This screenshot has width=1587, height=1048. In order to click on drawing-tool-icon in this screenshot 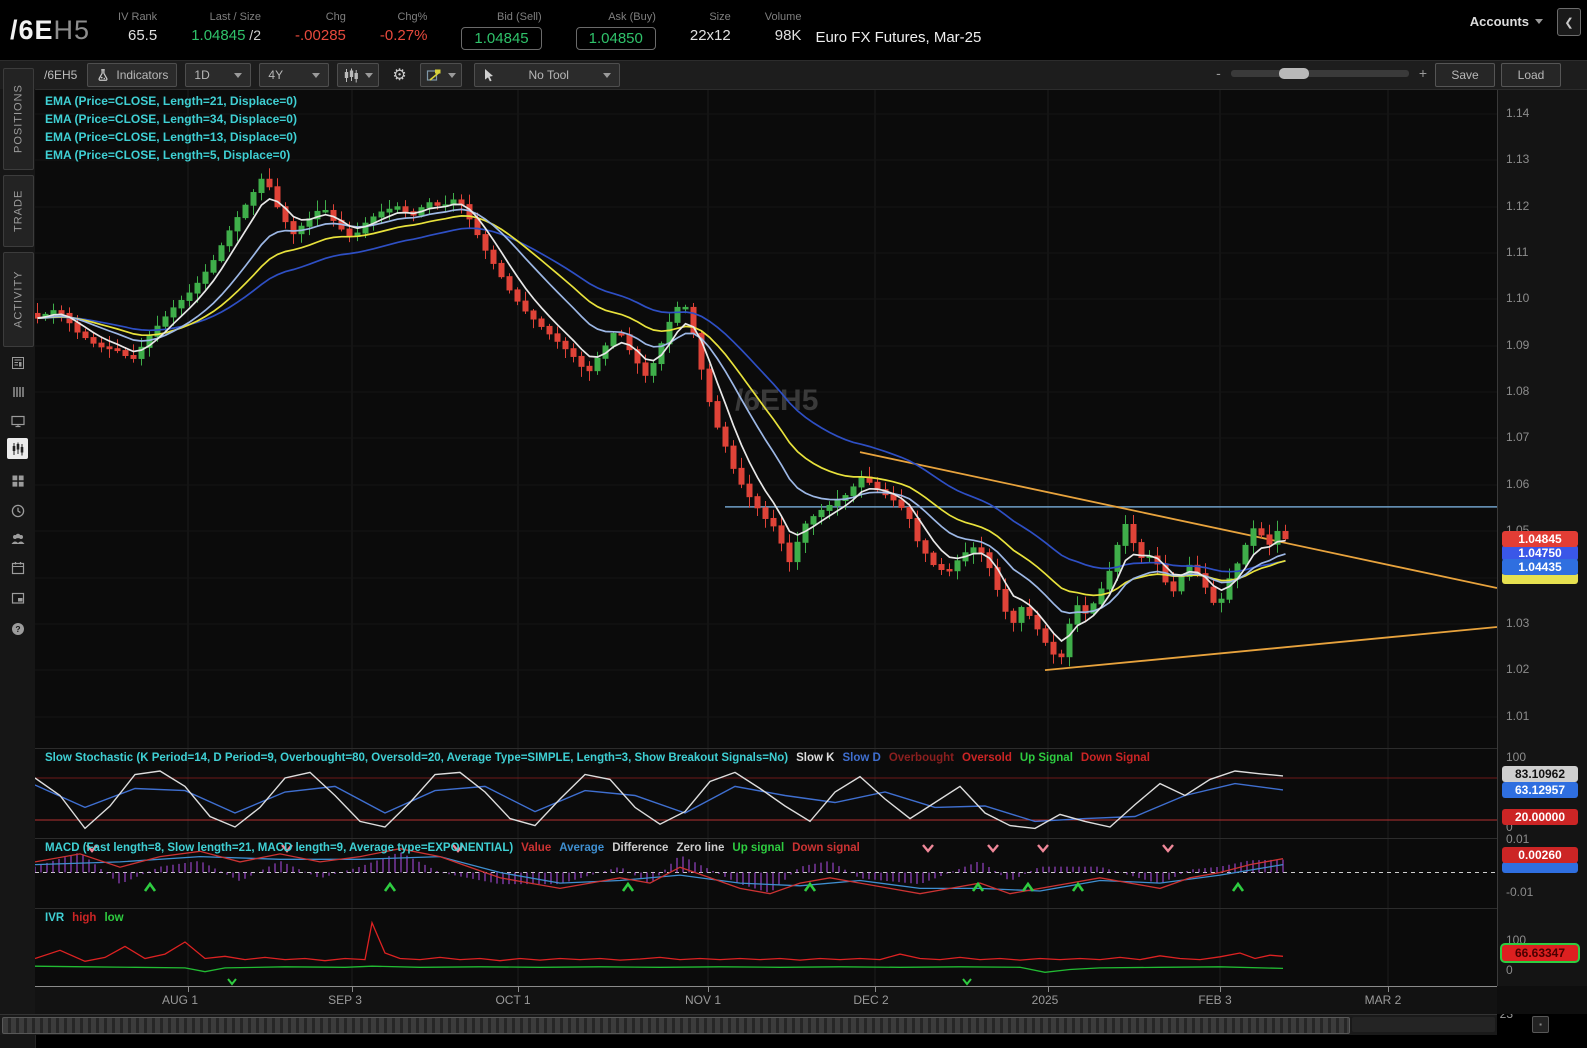, I will do `click(433, 75)`.